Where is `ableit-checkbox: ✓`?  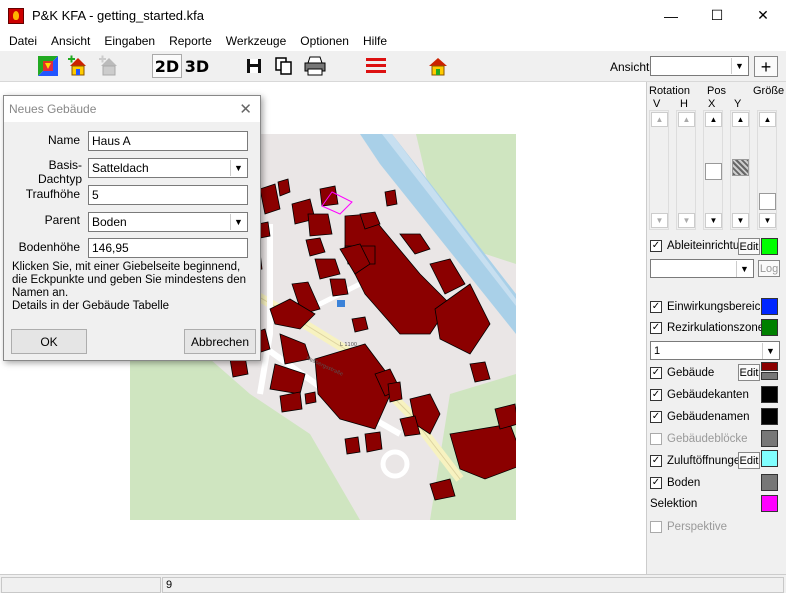
ableit-checkbox: ✓ is located at coordinates (656, 246).